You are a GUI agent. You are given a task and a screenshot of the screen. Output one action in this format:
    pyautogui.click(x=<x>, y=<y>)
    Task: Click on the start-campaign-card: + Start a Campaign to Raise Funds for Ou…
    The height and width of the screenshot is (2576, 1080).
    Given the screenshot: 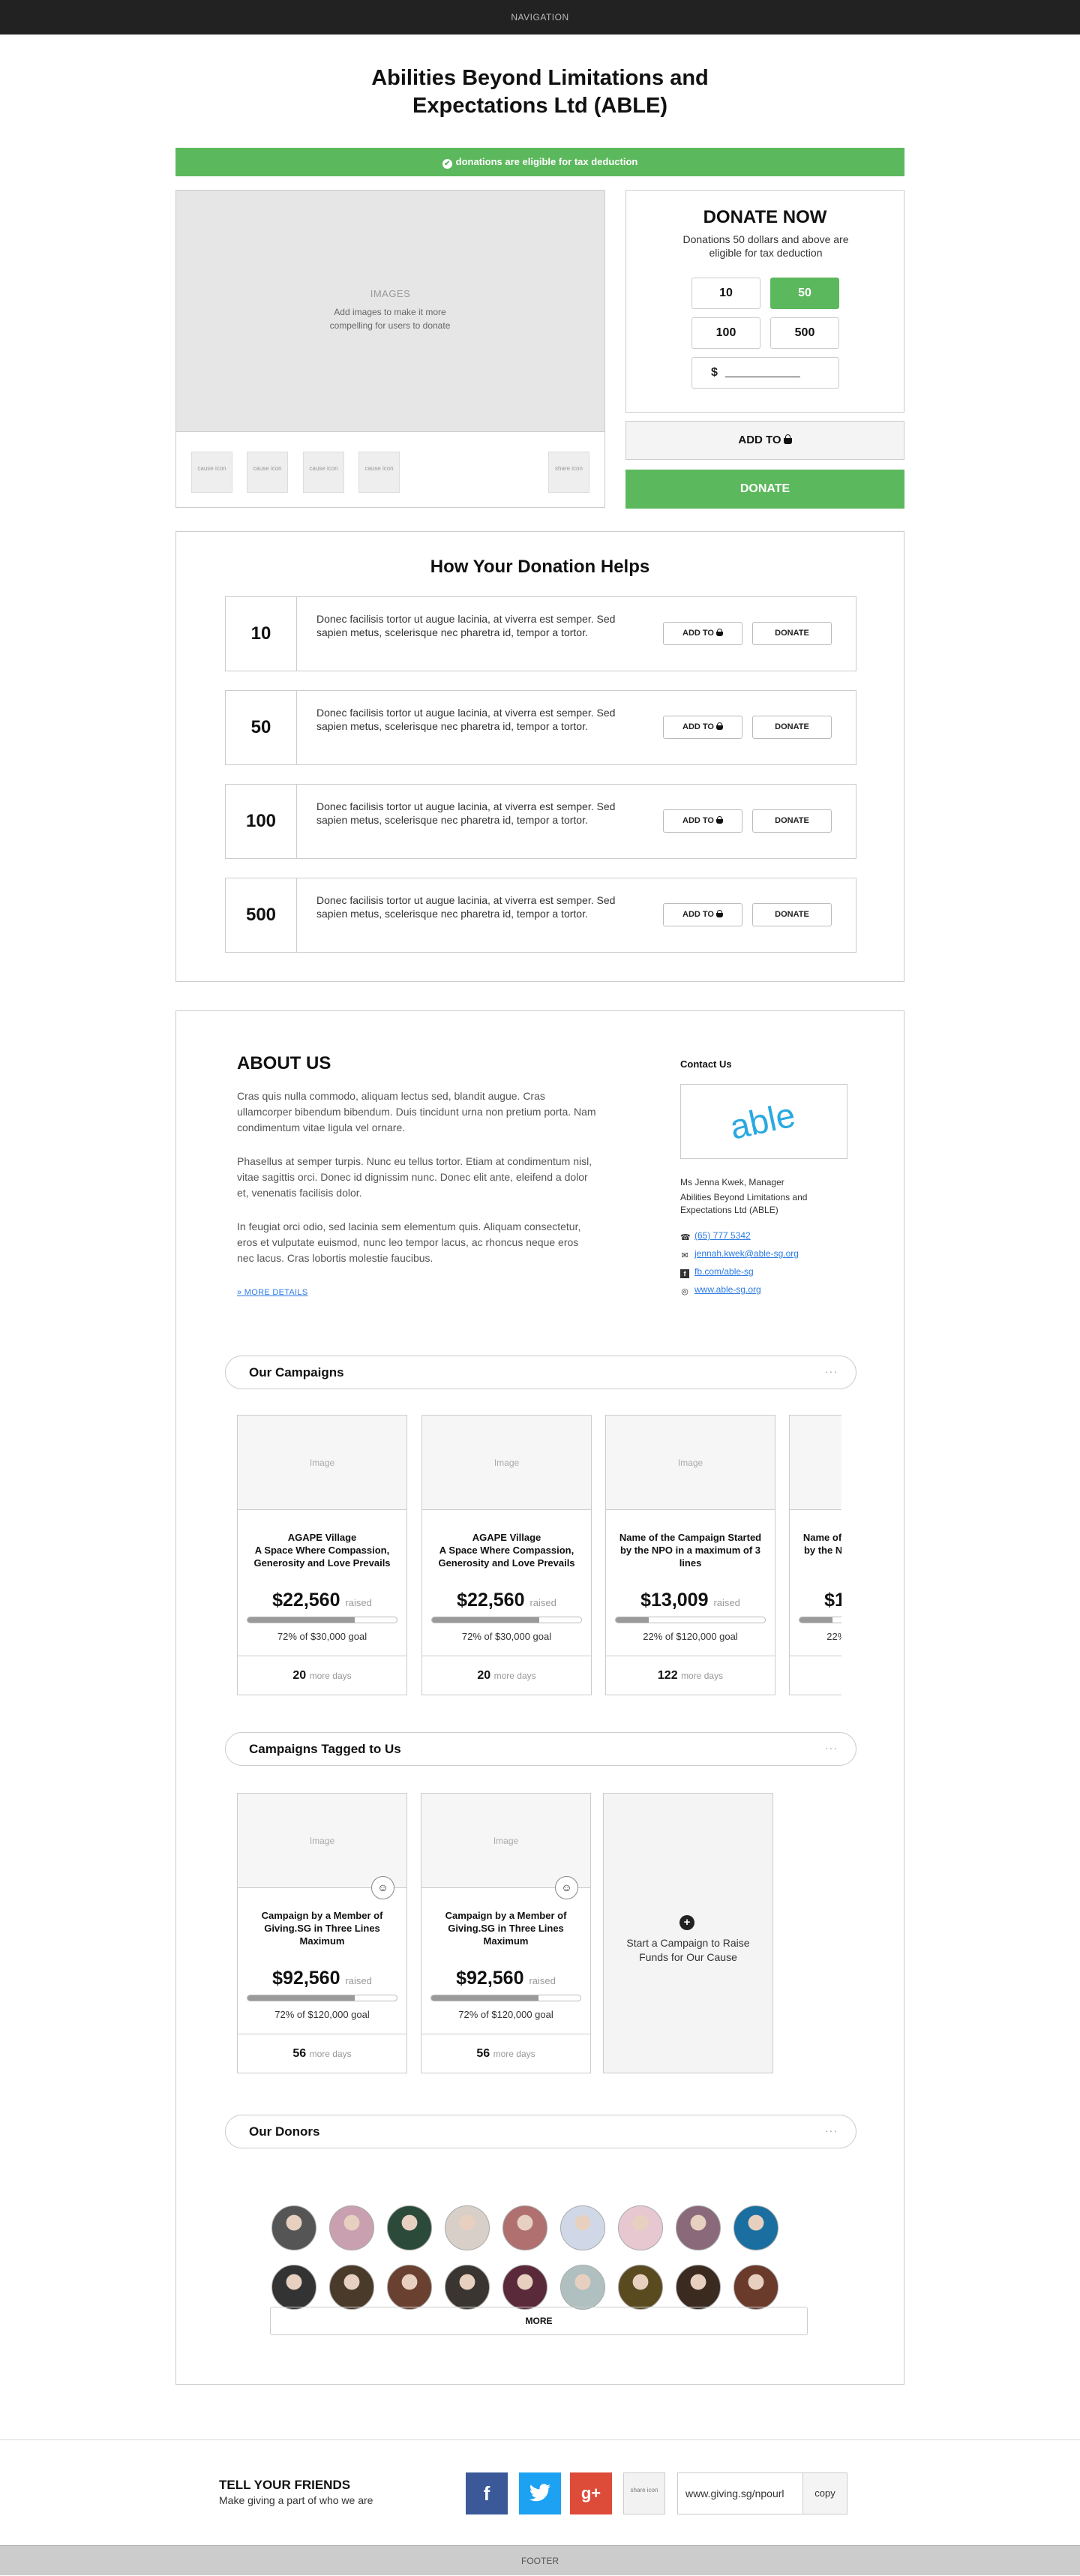 What is the action you would take?
    pyautogui.click(x=688, y=1933)
    